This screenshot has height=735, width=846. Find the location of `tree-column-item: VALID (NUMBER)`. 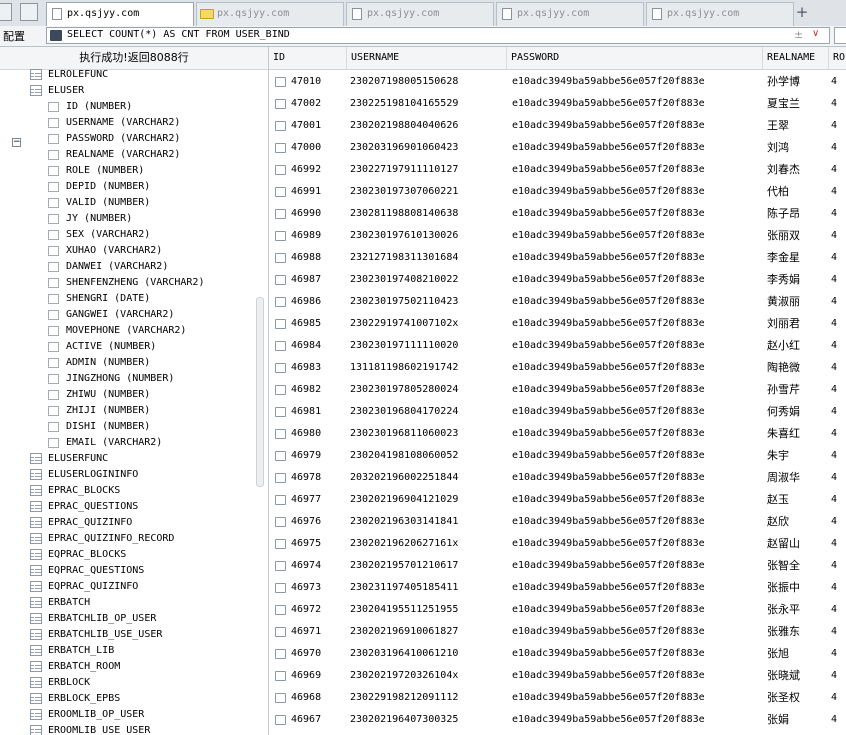

tree-column-item: VALID (NUMBER) is located at coordinates (128, 203).